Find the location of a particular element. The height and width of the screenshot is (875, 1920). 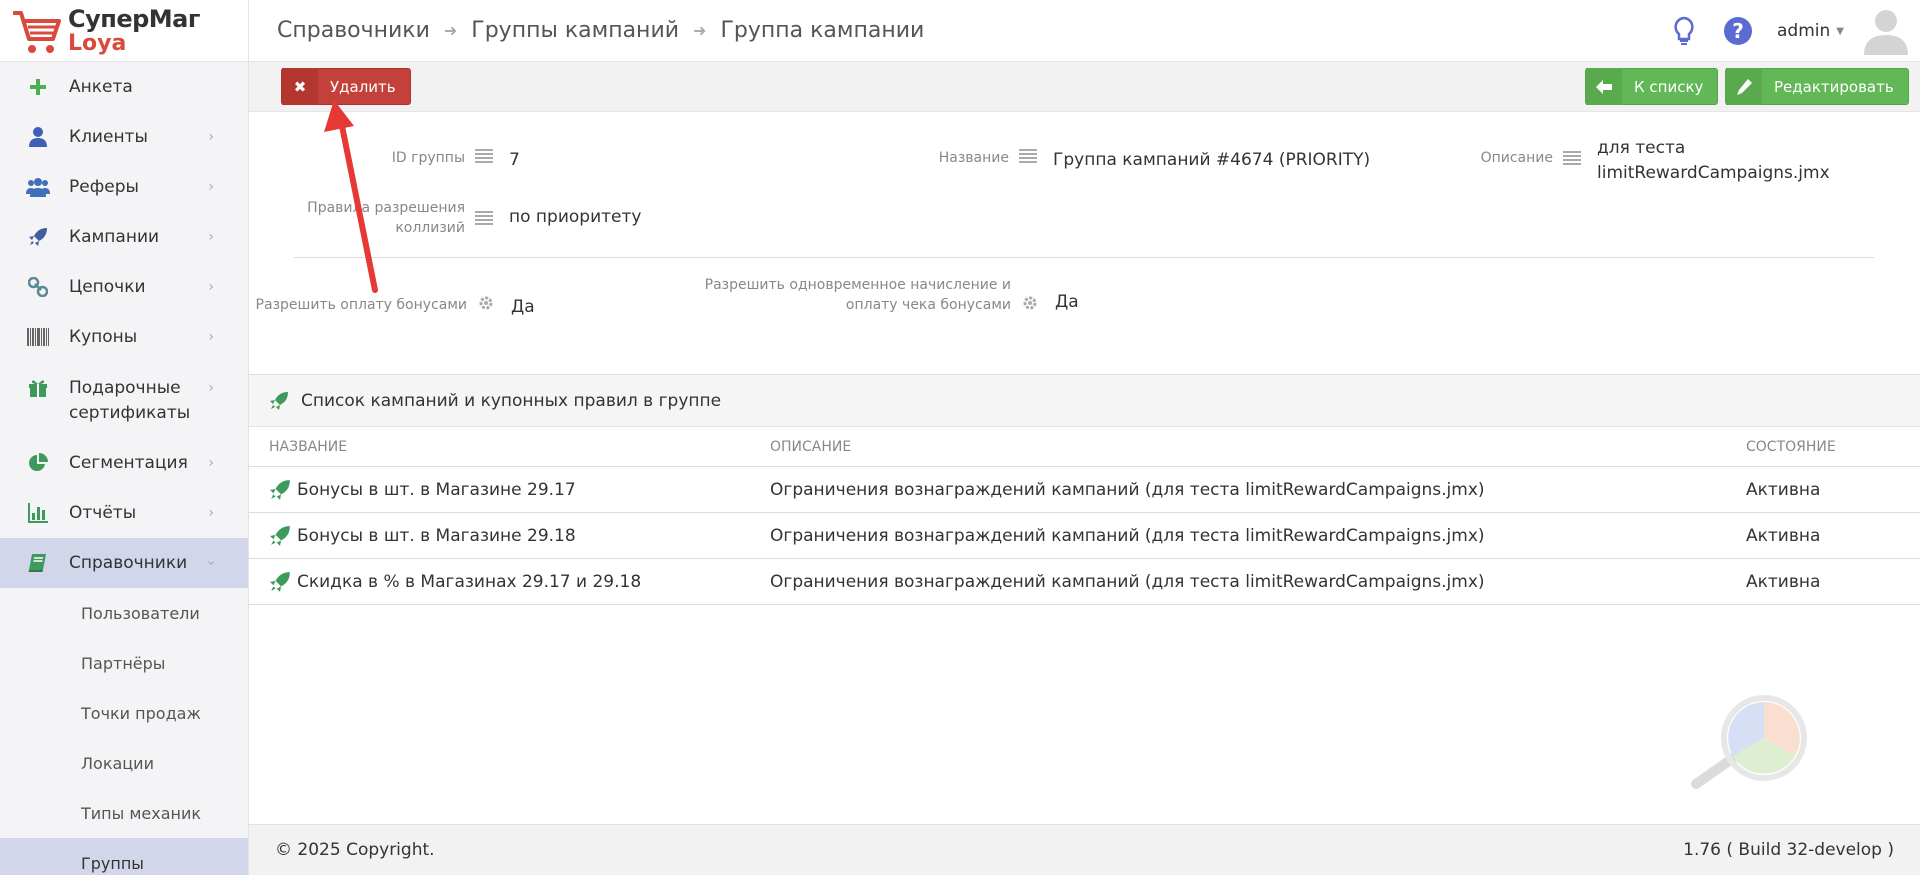

field-id: ID группы 7 is located at coordinates (384, 160).